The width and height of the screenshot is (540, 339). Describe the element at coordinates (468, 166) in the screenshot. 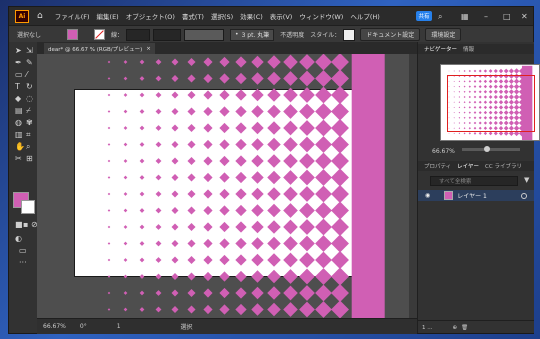

I see `tab-layers: レイヤー` at that location.